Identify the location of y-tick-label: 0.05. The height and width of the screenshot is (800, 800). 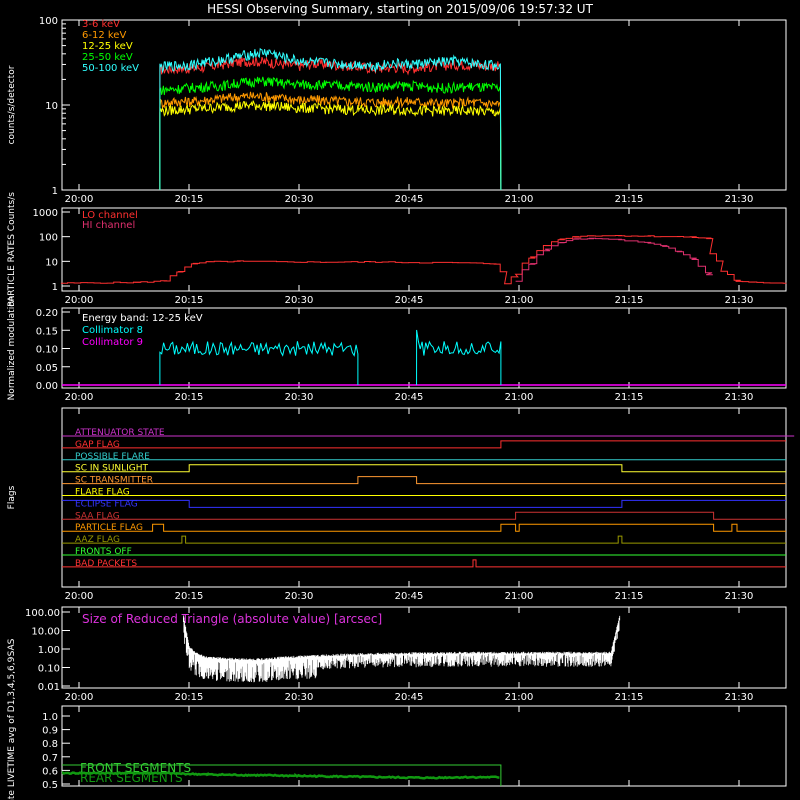
(47, 368).